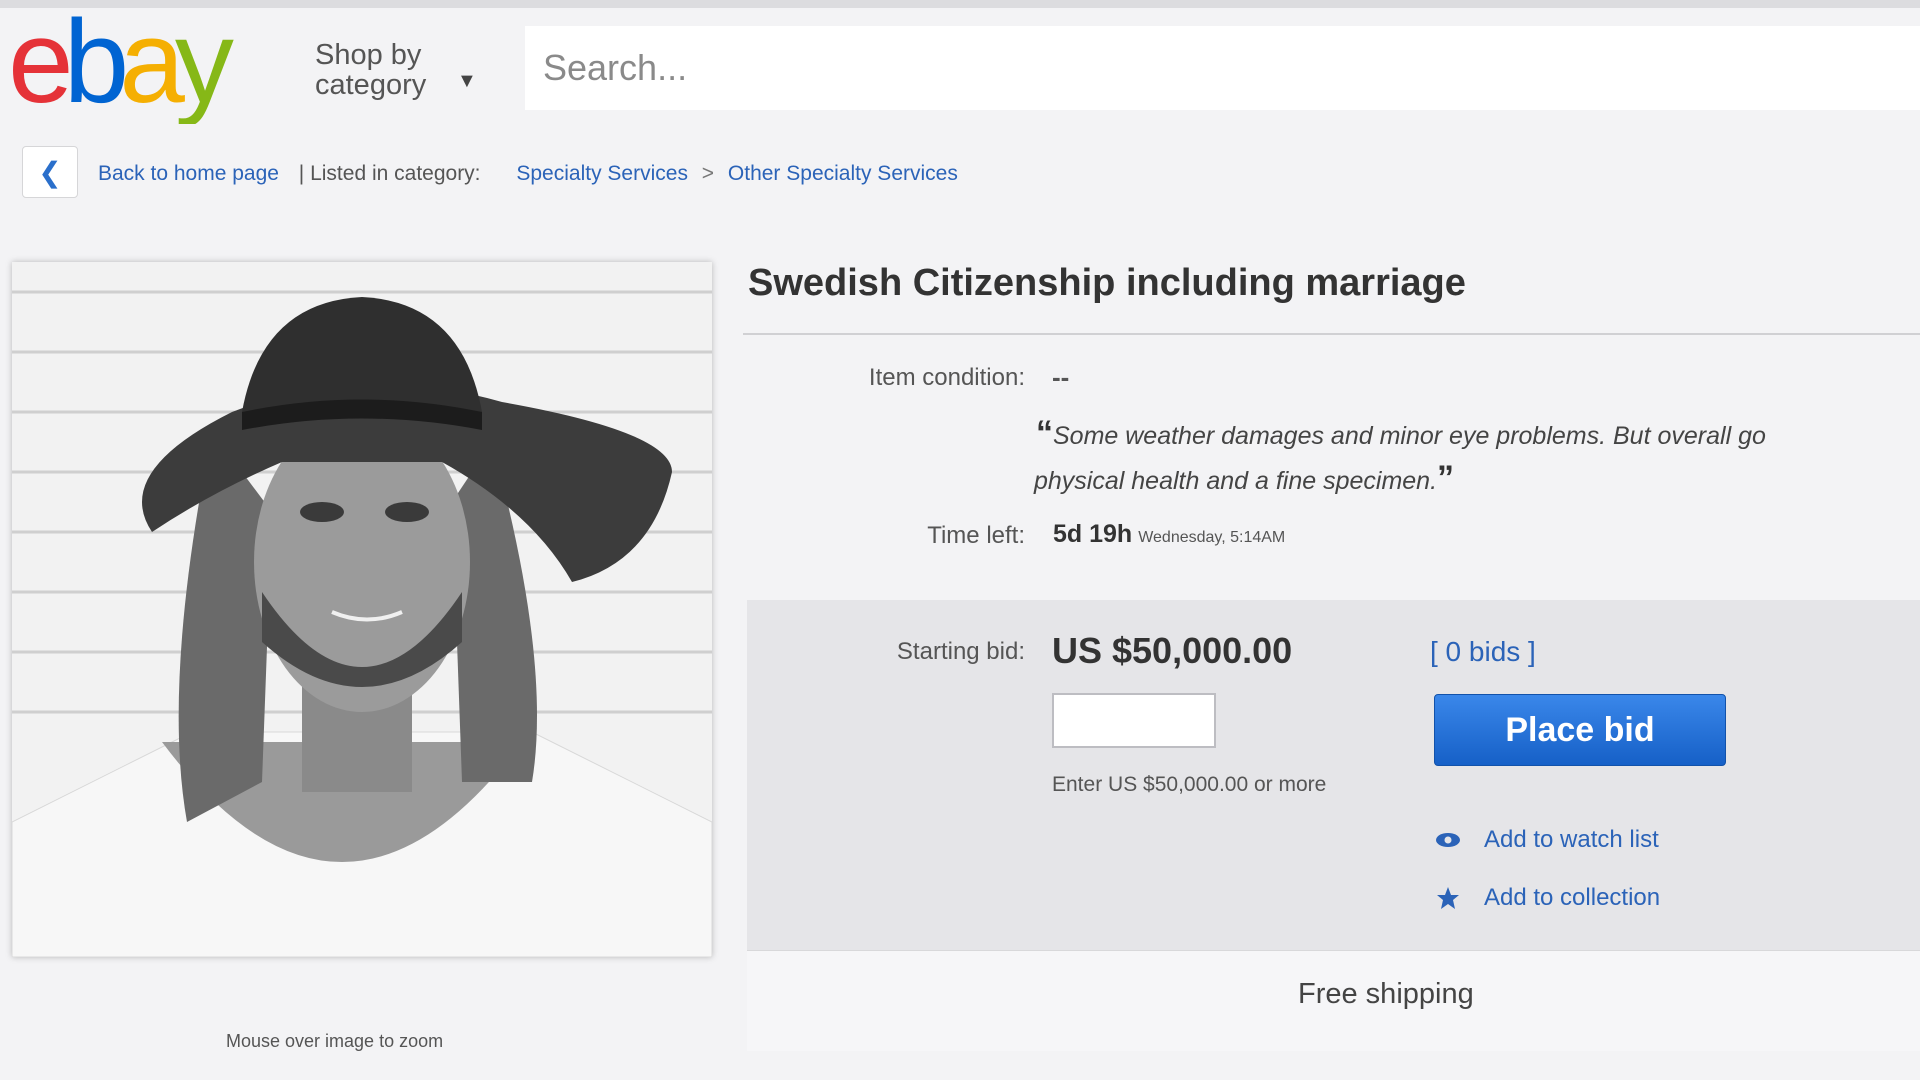  Describe the element at coordinates (1212, 537) in the screenshot. I see `end-time: Wednesday, 5:14AM` at that location.